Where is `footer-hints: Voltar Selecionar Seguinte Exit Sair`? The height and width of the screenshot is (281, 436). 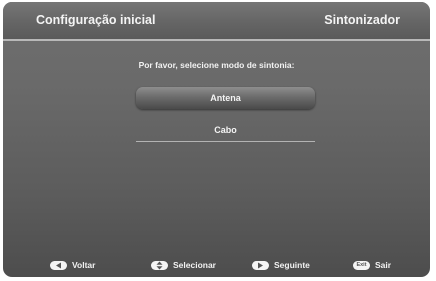
footer-hints: Voltar Selecionar Seguinte Exit Sair is located at coordinates (216, 265).